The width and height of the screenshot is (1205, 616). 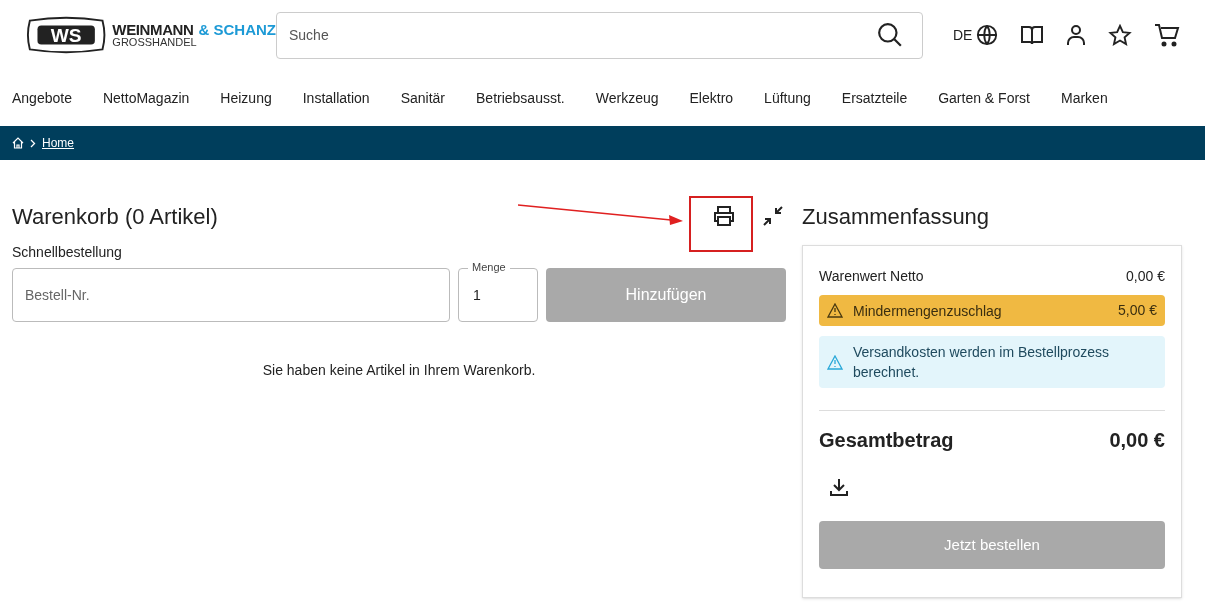 What do you see at coordinates (1137, 310) in the screenshot?
I see `notice-value: 5,00 €` at bounding box center [1137, 310].